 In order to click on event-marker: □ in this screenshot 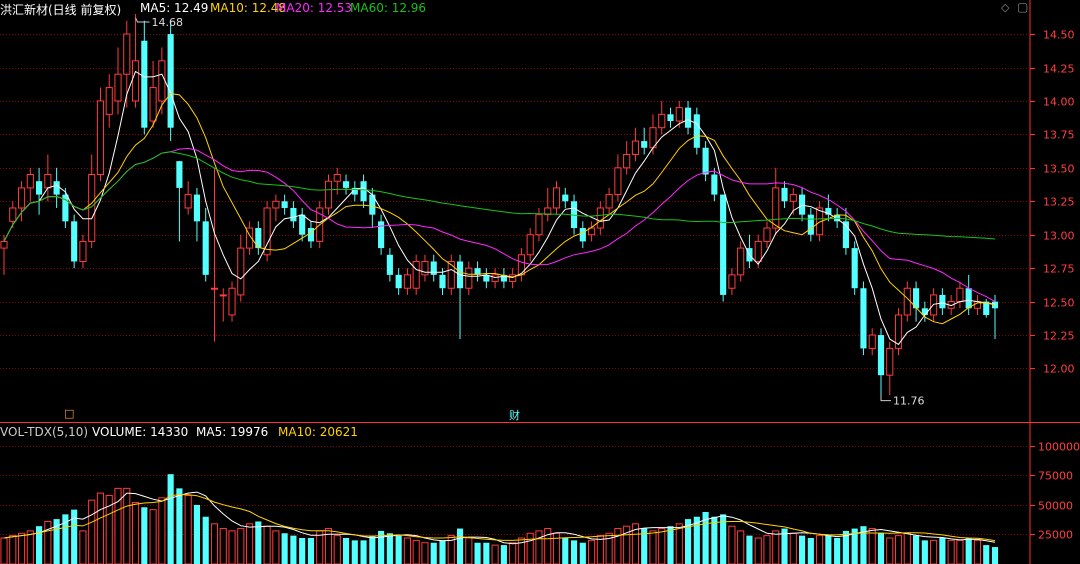, I will do `click(69, 413)`.